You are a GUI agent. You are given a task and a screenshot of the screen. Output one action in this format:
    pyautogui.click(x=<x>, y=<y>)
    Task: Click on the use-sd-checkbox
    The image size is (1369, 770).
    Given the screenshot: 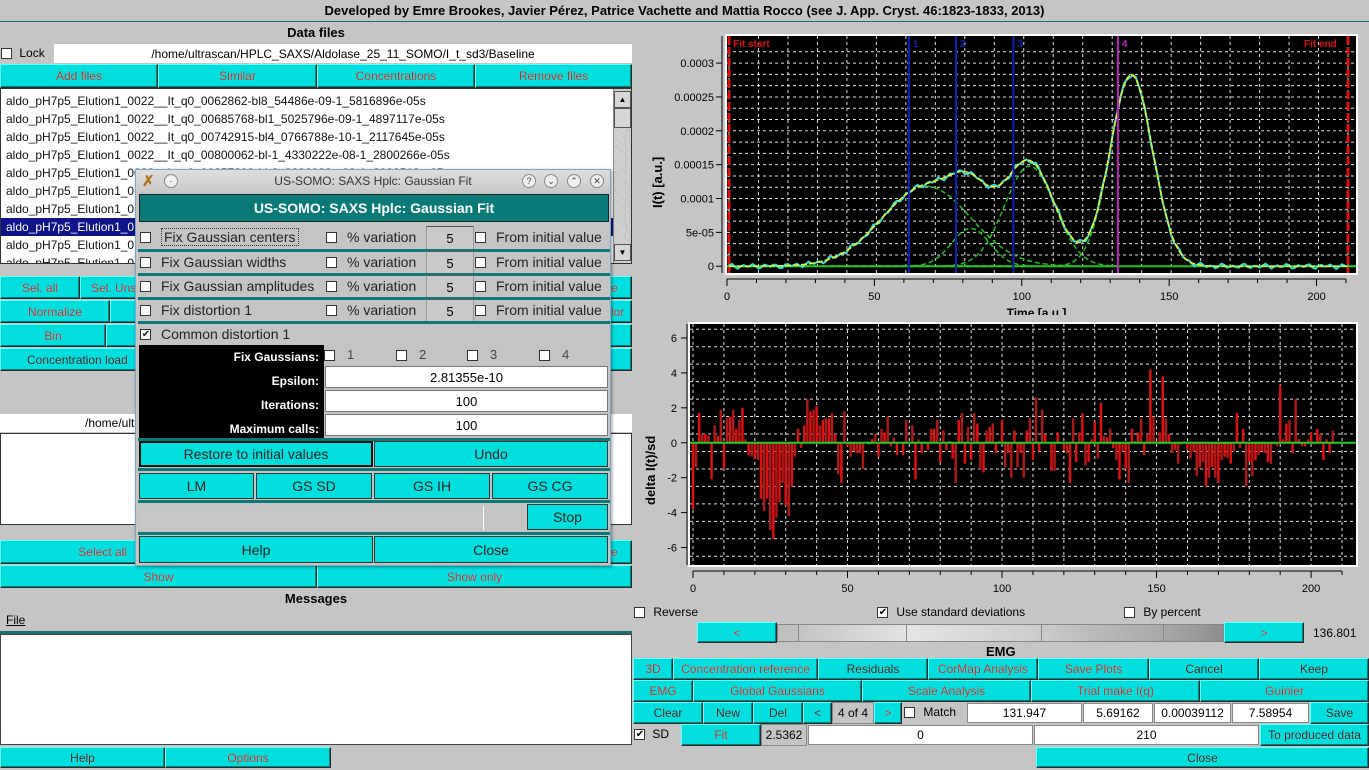 What is the action you would take?
    pyautogui.click(x=882, y=613)
    